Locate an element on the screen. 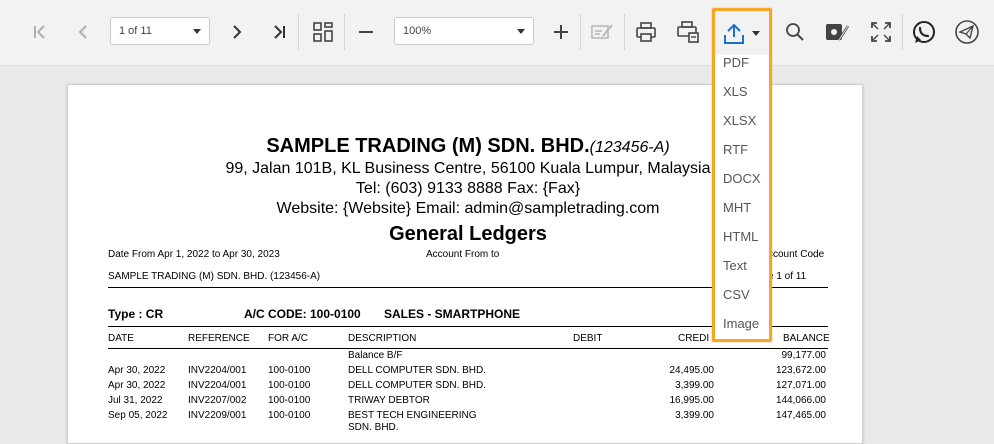 The width and height of the screenshot is (994, 444). row-description-continued: SDN. BHD. is located at coordinates (373, 427).